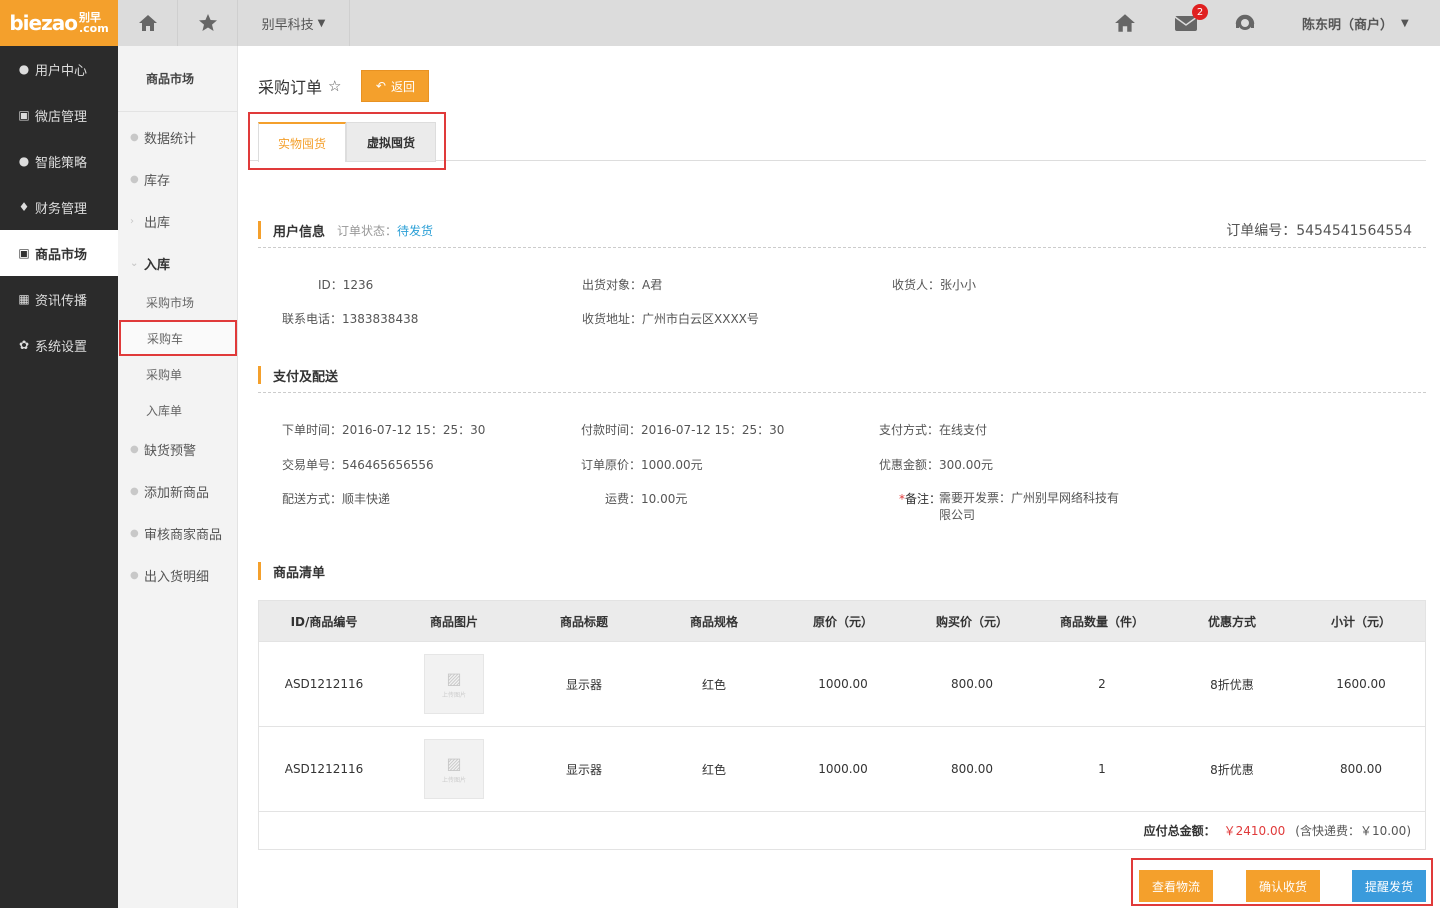 The image size is (1440, 908). What do you see at coordinates (842, 230) in the screenshot?
I see `user-info-section-header: 用户信息 订单状态： 待发货 订单编号：5454541564554` at bounding box center [842, 230].